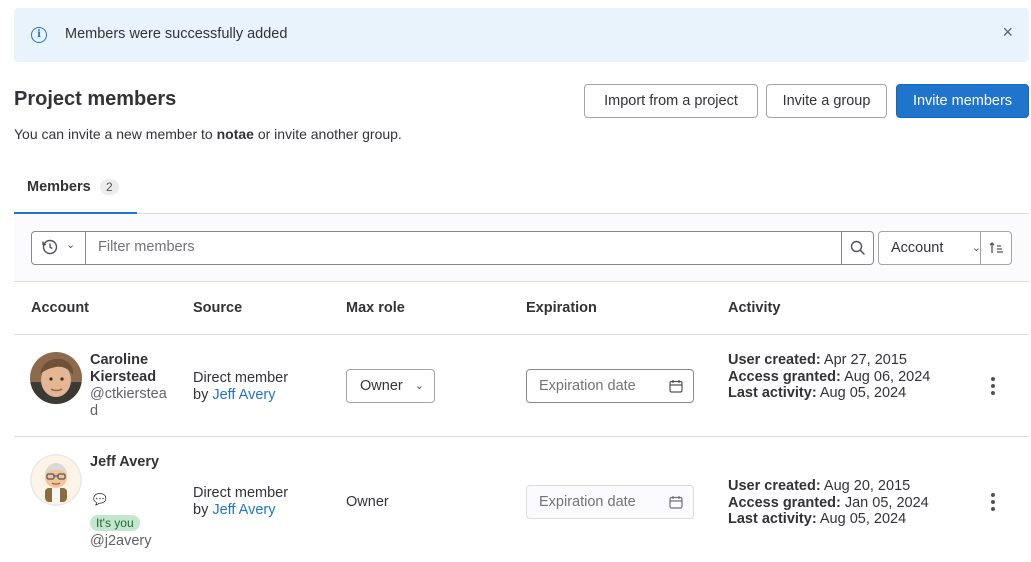 This screenshot has height=562, width=1031. Describe the element at coordinates (367, 502) in the screenshot. I see `max-role-text: Owner` at that location.